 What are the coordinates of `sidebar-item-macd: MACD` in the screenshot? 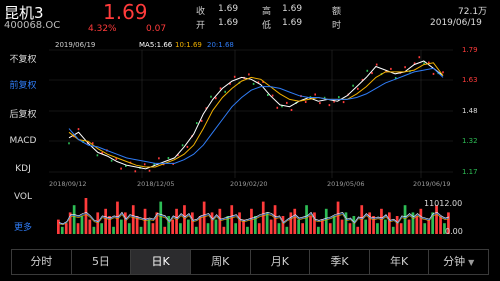 It's located at (23, 141).